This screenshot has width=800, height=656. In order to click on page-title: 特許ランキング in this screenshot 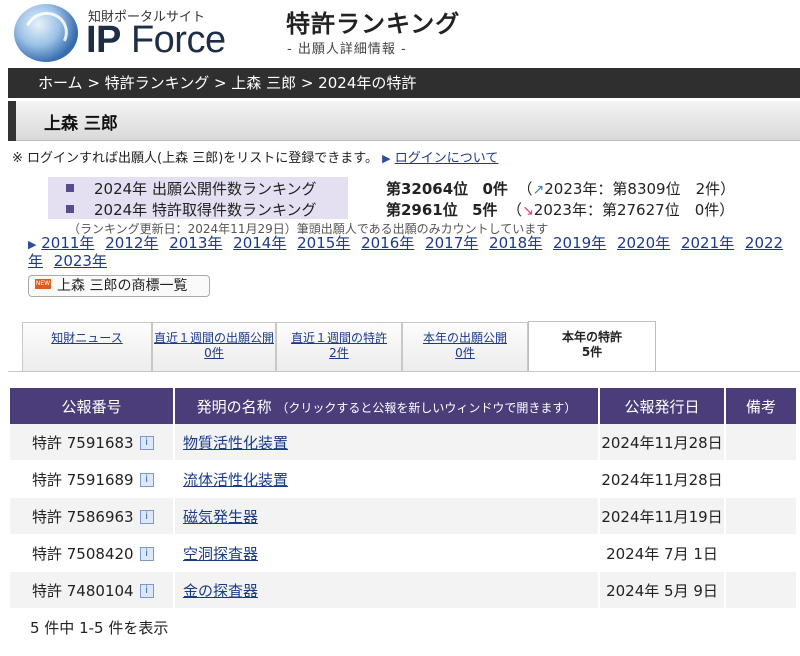, I will do `click(373, 24)`.